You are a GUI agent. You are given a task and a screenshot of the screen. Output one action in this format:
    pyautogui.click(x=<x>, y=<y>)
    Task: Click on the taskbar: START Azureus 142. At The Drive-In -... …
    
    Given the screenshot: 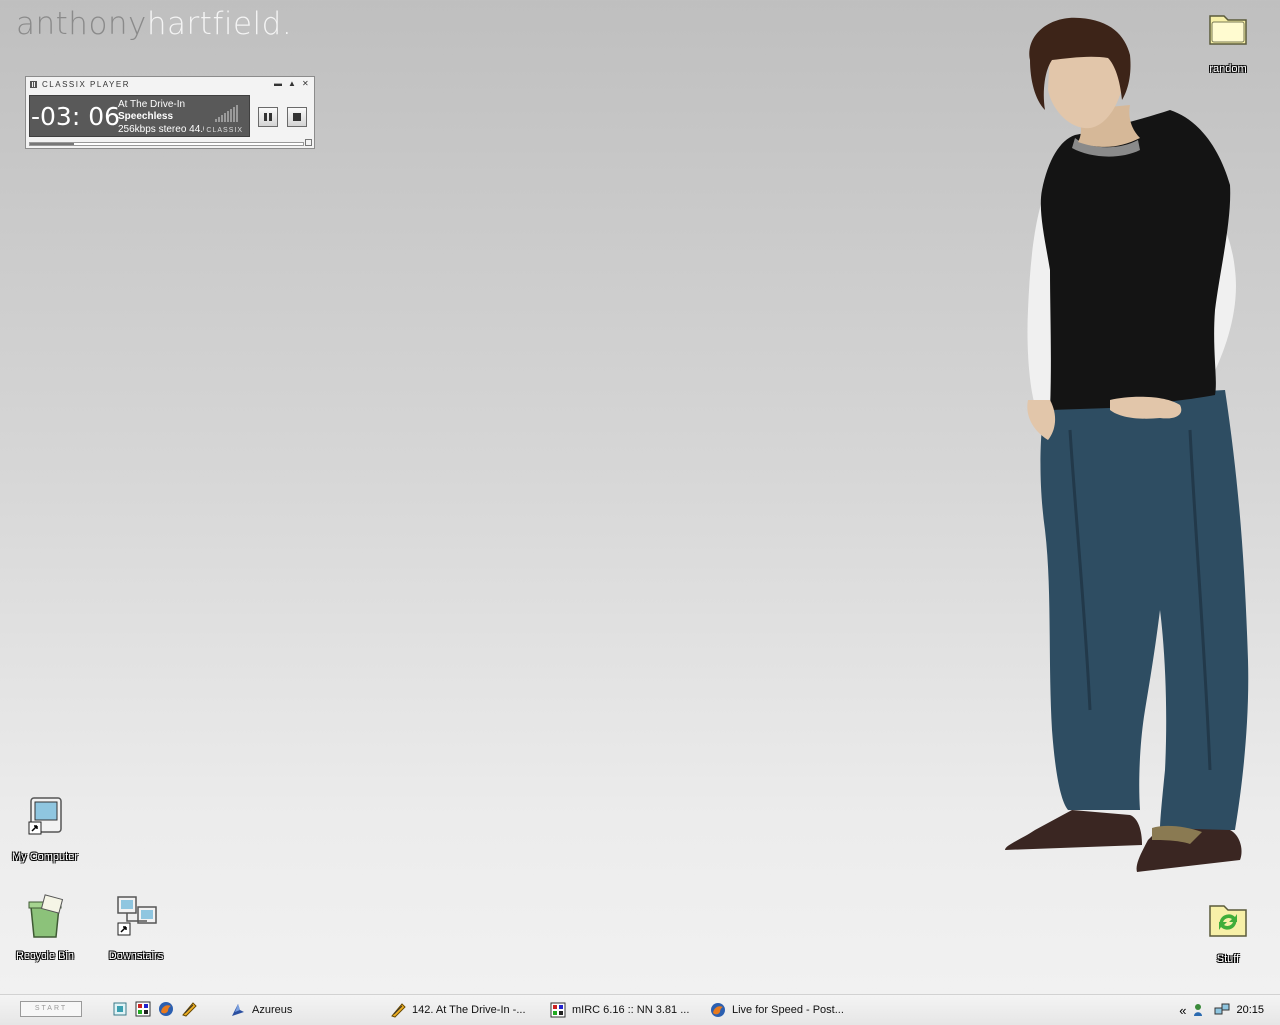 What is the action you would take?
    pyautogui.click(x=640, y=1009)
    